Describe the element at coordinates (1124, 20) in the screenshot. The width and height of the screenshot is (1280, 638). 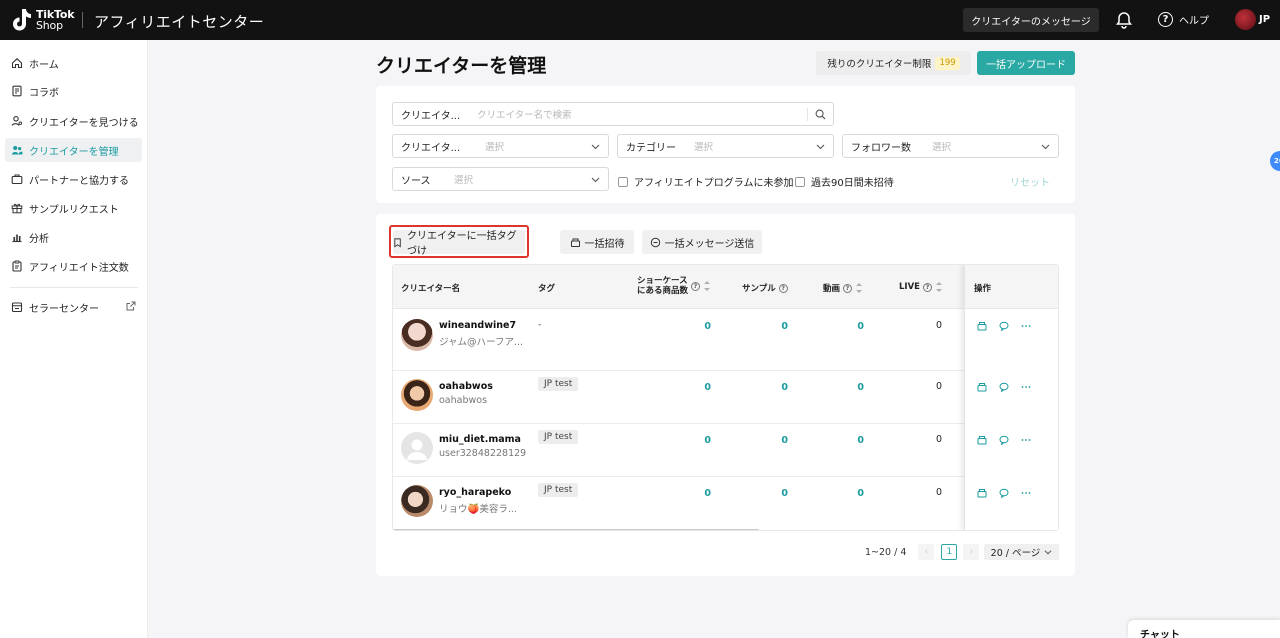
I see `bell-icon` at that location.